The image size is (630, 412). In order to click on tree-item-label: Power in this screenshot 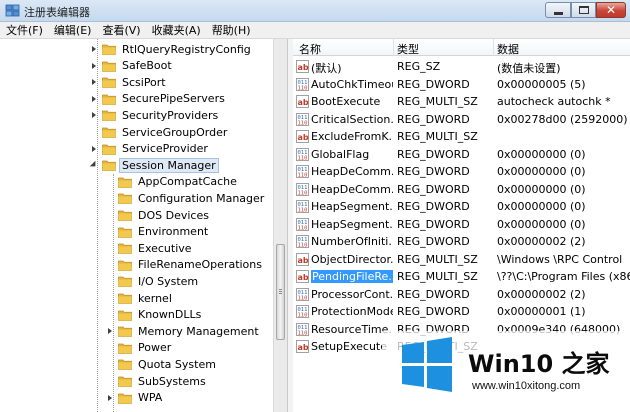, I will do `click(155, 348)`.